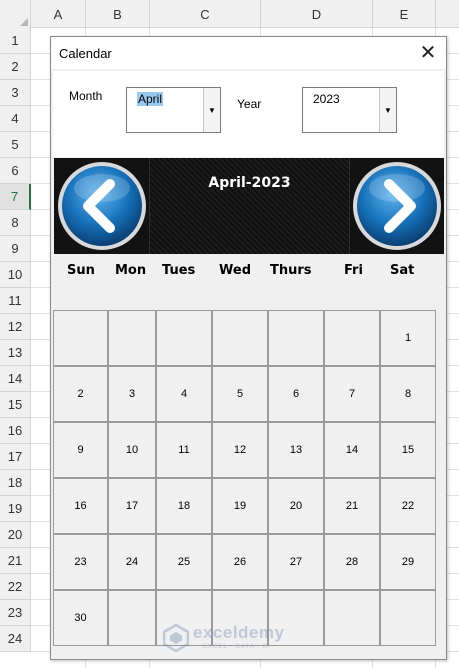 The height and width of the screenshot is (668, 459). Describe the element at coordinates (179, 270) in the screenshot. I see `weekday-tues: Tues` at that location.